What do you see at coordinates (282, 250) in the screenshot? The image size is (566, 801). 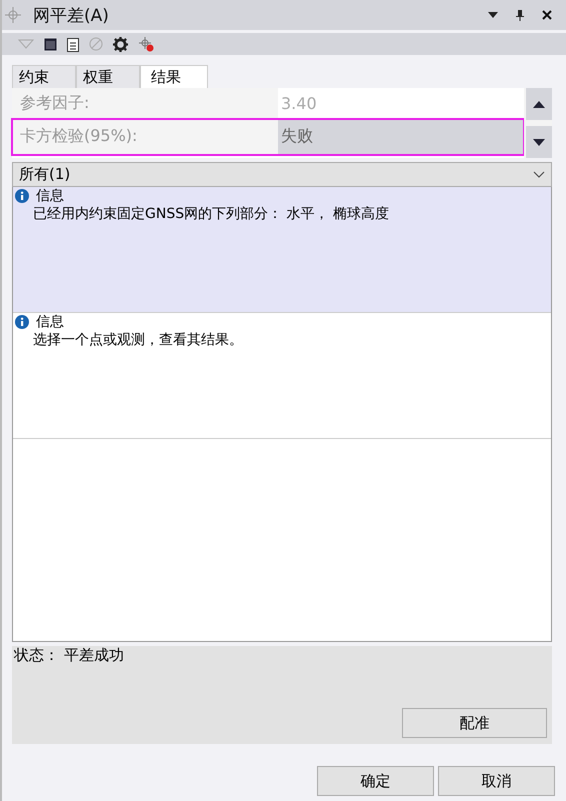 I see `message-item: 信息 已经用内约束固定GNSS网的下列部分： 水平， 椭球高度` at bounding box center [282, 250].